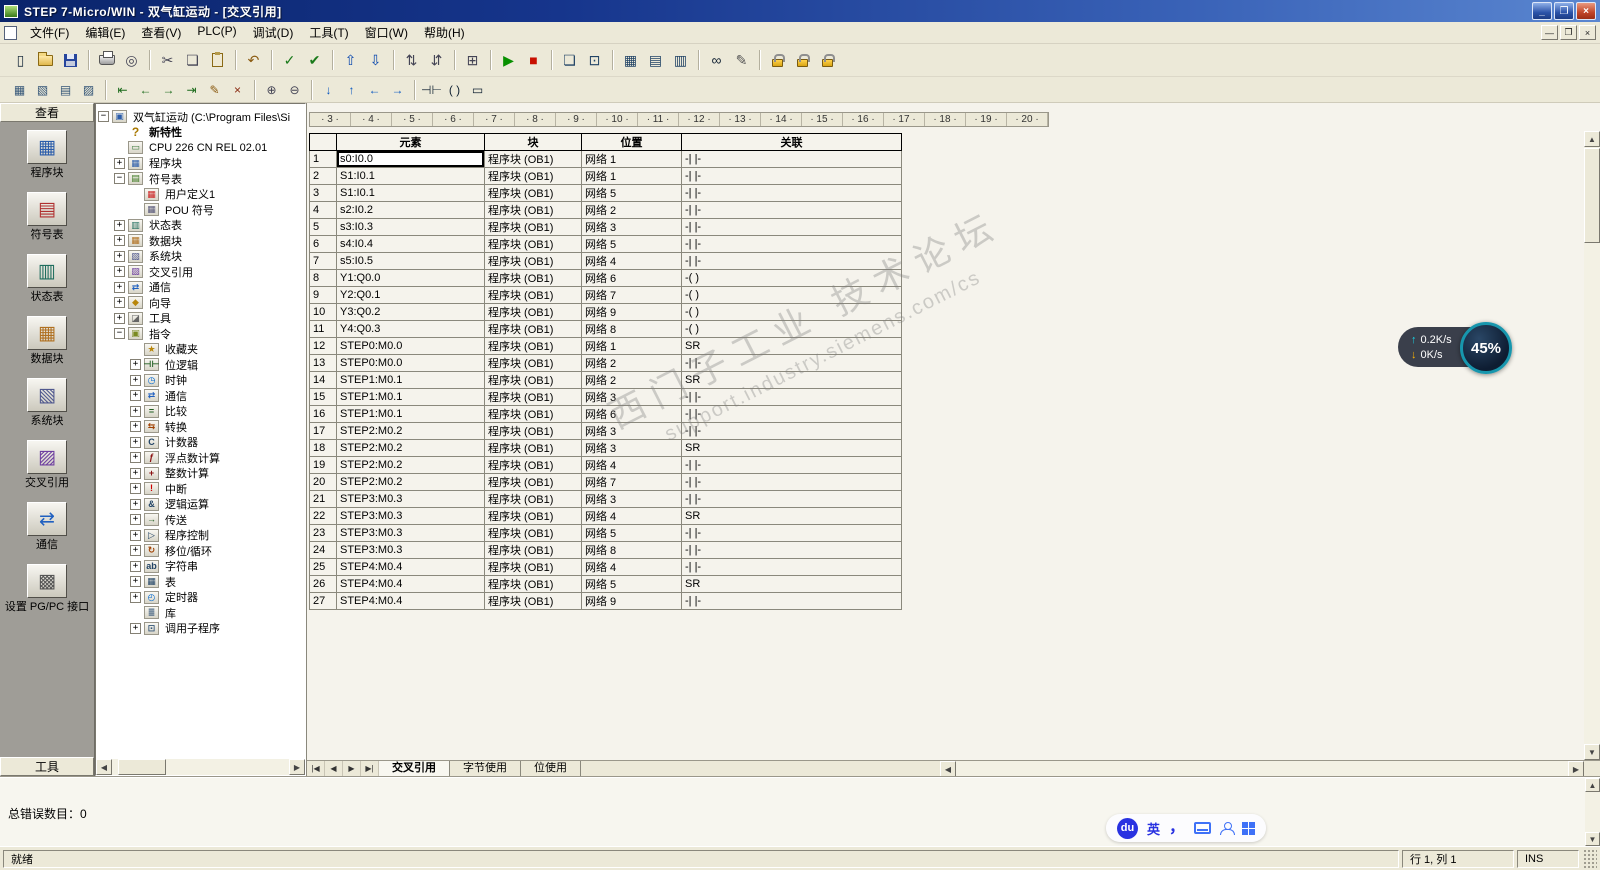 The width and height of the screenshot is (1600, 870). What do you see at coordinates (323, 261) in the screenshot?
I see `row-number-cell: 7` at bounding box center [323, 261].